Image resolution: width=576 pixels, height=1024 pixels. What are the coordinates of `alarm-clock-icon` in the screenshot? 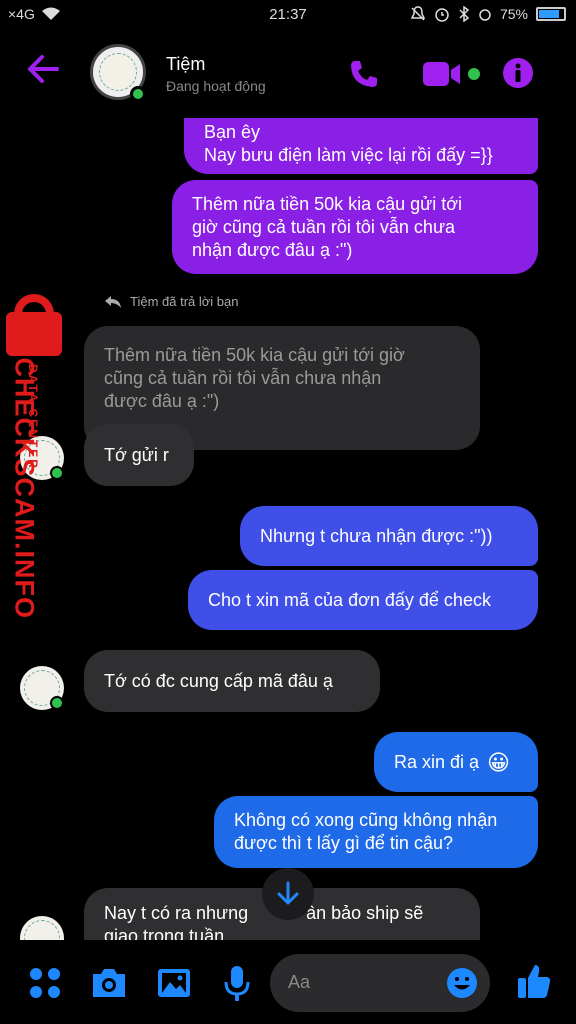 It's located at (485, 15).